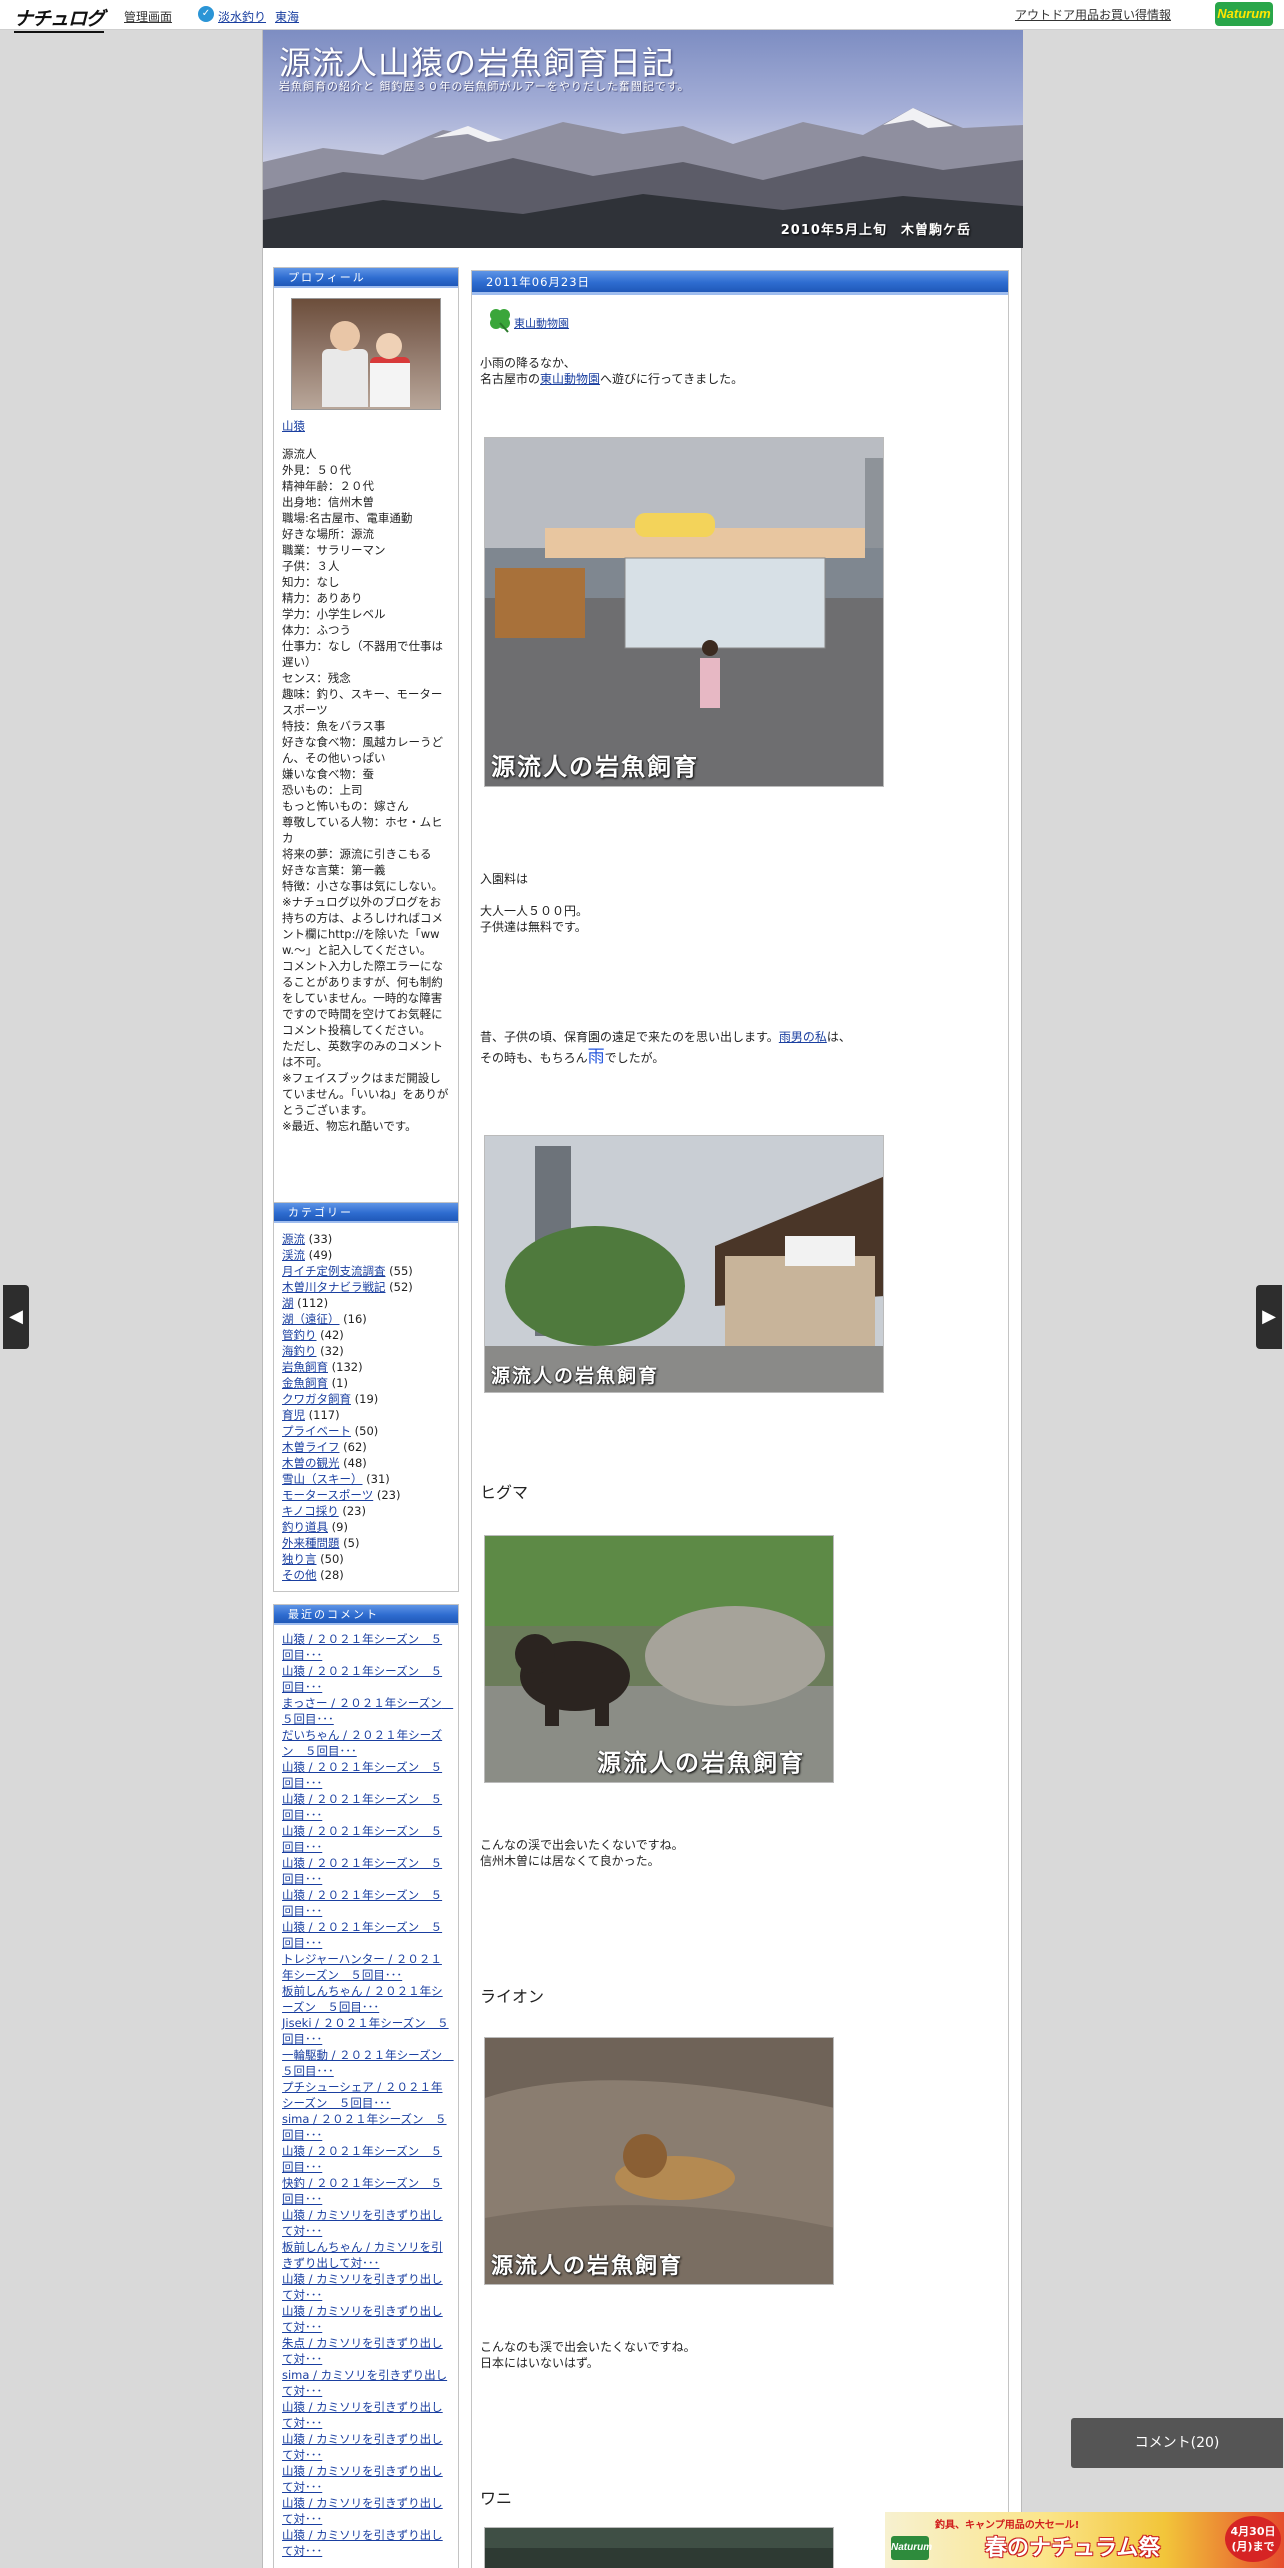 The width and height of the screenshot is (1284, 2568). Describe the element at coordinates (1177, 2443) in the screenshot. I see `comment-button: コメント(20)` at that location.